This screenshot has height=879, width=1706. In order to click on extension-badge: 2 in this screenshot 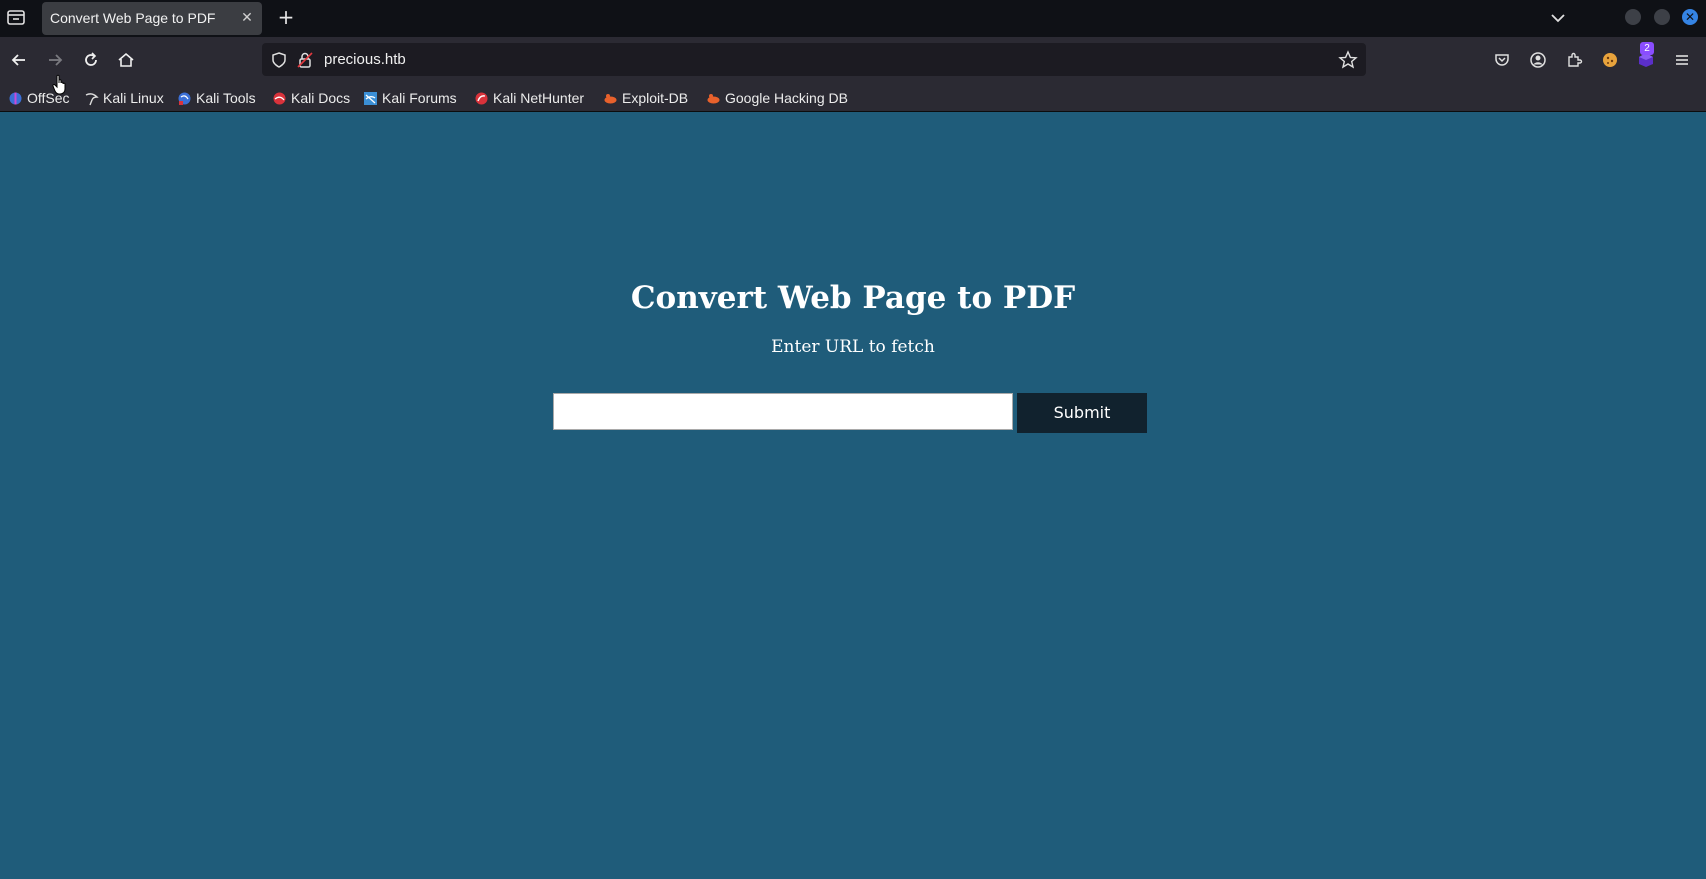, I will do `click(1647, 48)`.